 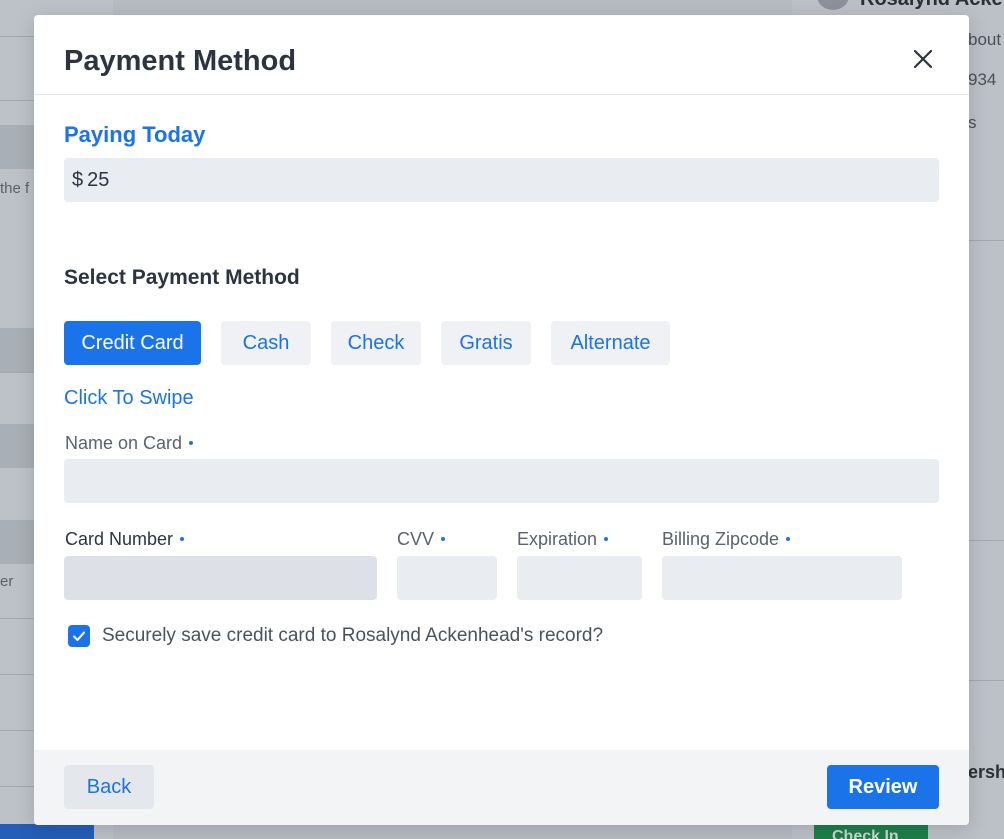 I want to click on billing-zipcode-input, so click(x=782, y=578).